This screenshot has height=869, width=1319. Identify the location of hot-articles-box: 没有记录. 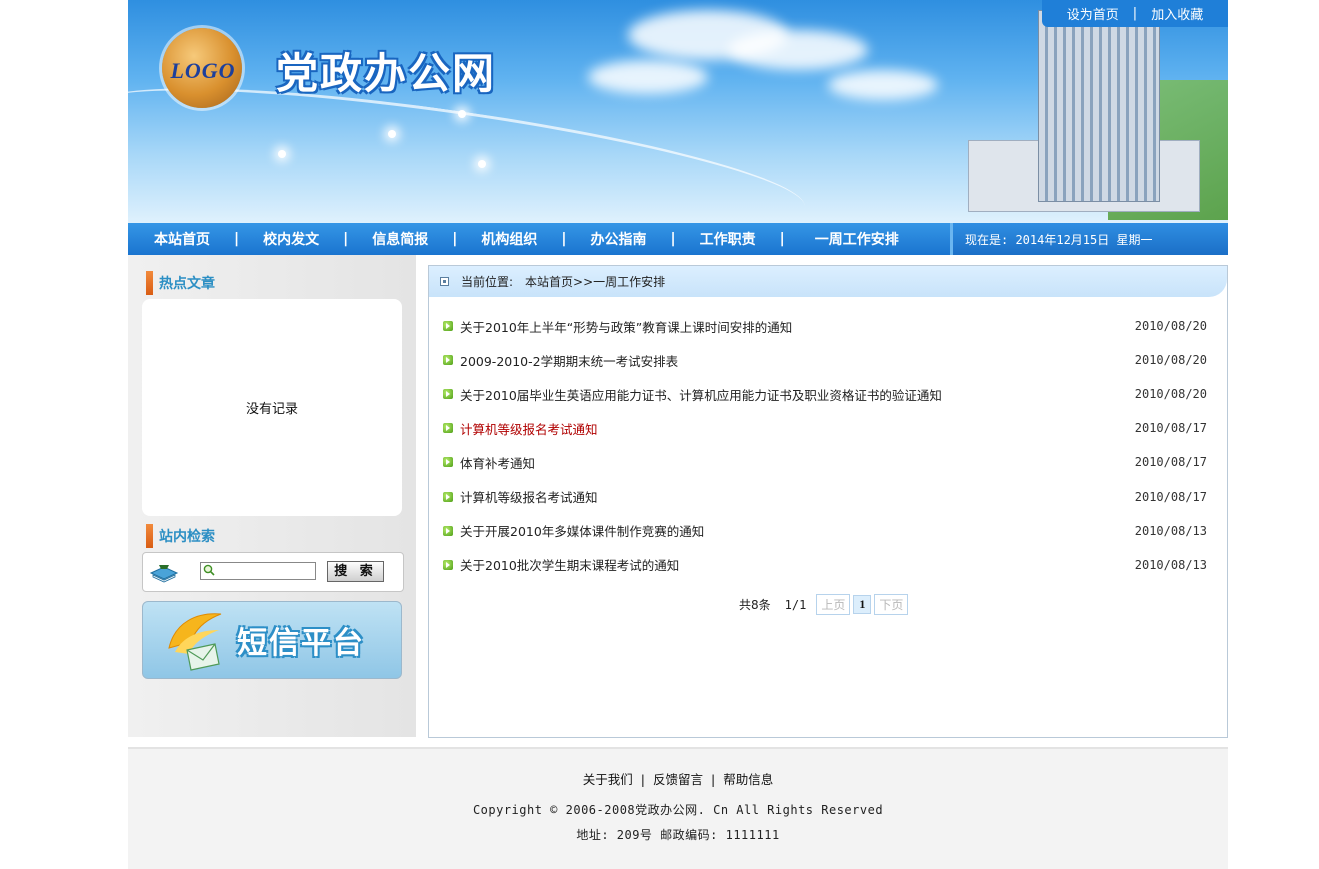
(272, 407).